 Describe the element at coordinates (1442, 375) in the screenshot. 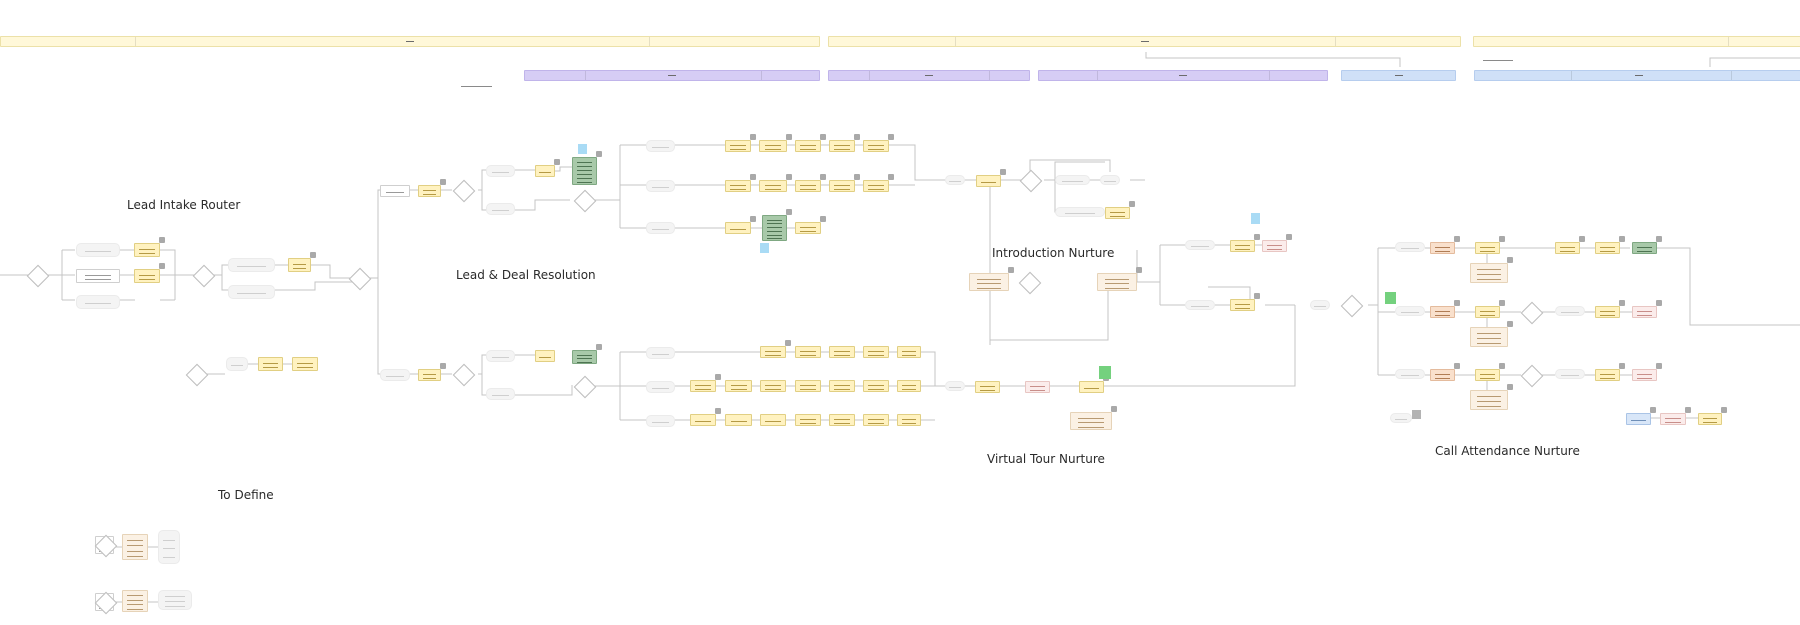

I see `task-node` at that location.